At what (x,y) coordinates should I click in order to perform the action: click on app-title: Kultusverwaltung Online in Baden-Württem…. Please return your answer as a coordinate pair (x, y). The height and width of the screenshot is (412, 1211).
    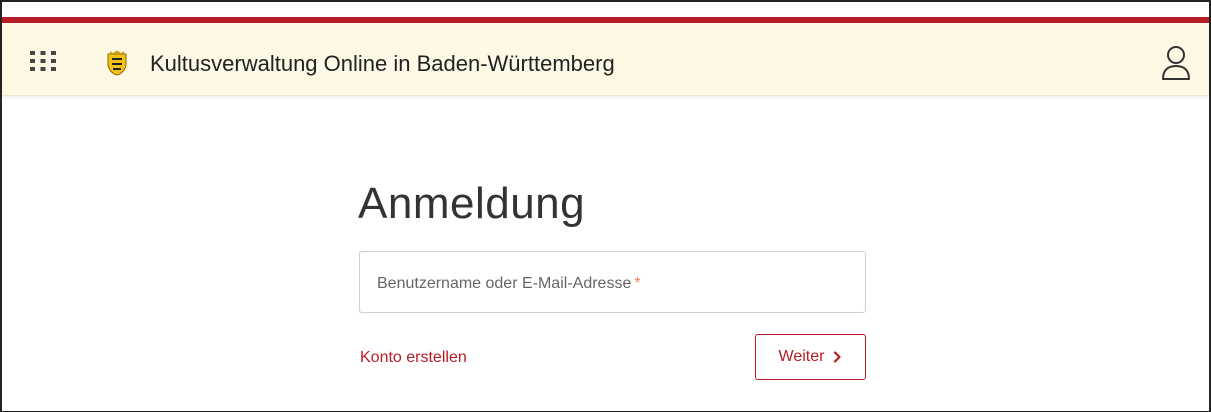
    Looking at the image, I should click on (382, 63).